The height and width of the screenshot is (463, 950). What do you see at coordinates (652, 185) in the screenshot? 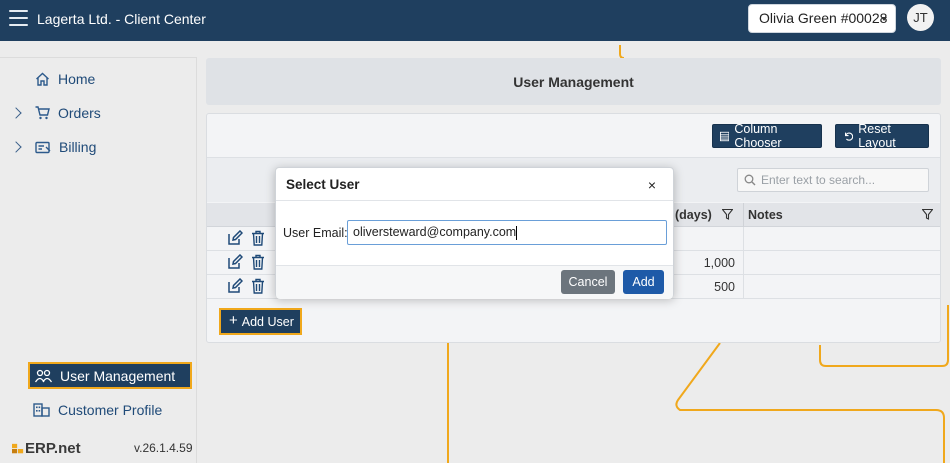
I see `close-icon: ×` at bounding box center [652, 185].